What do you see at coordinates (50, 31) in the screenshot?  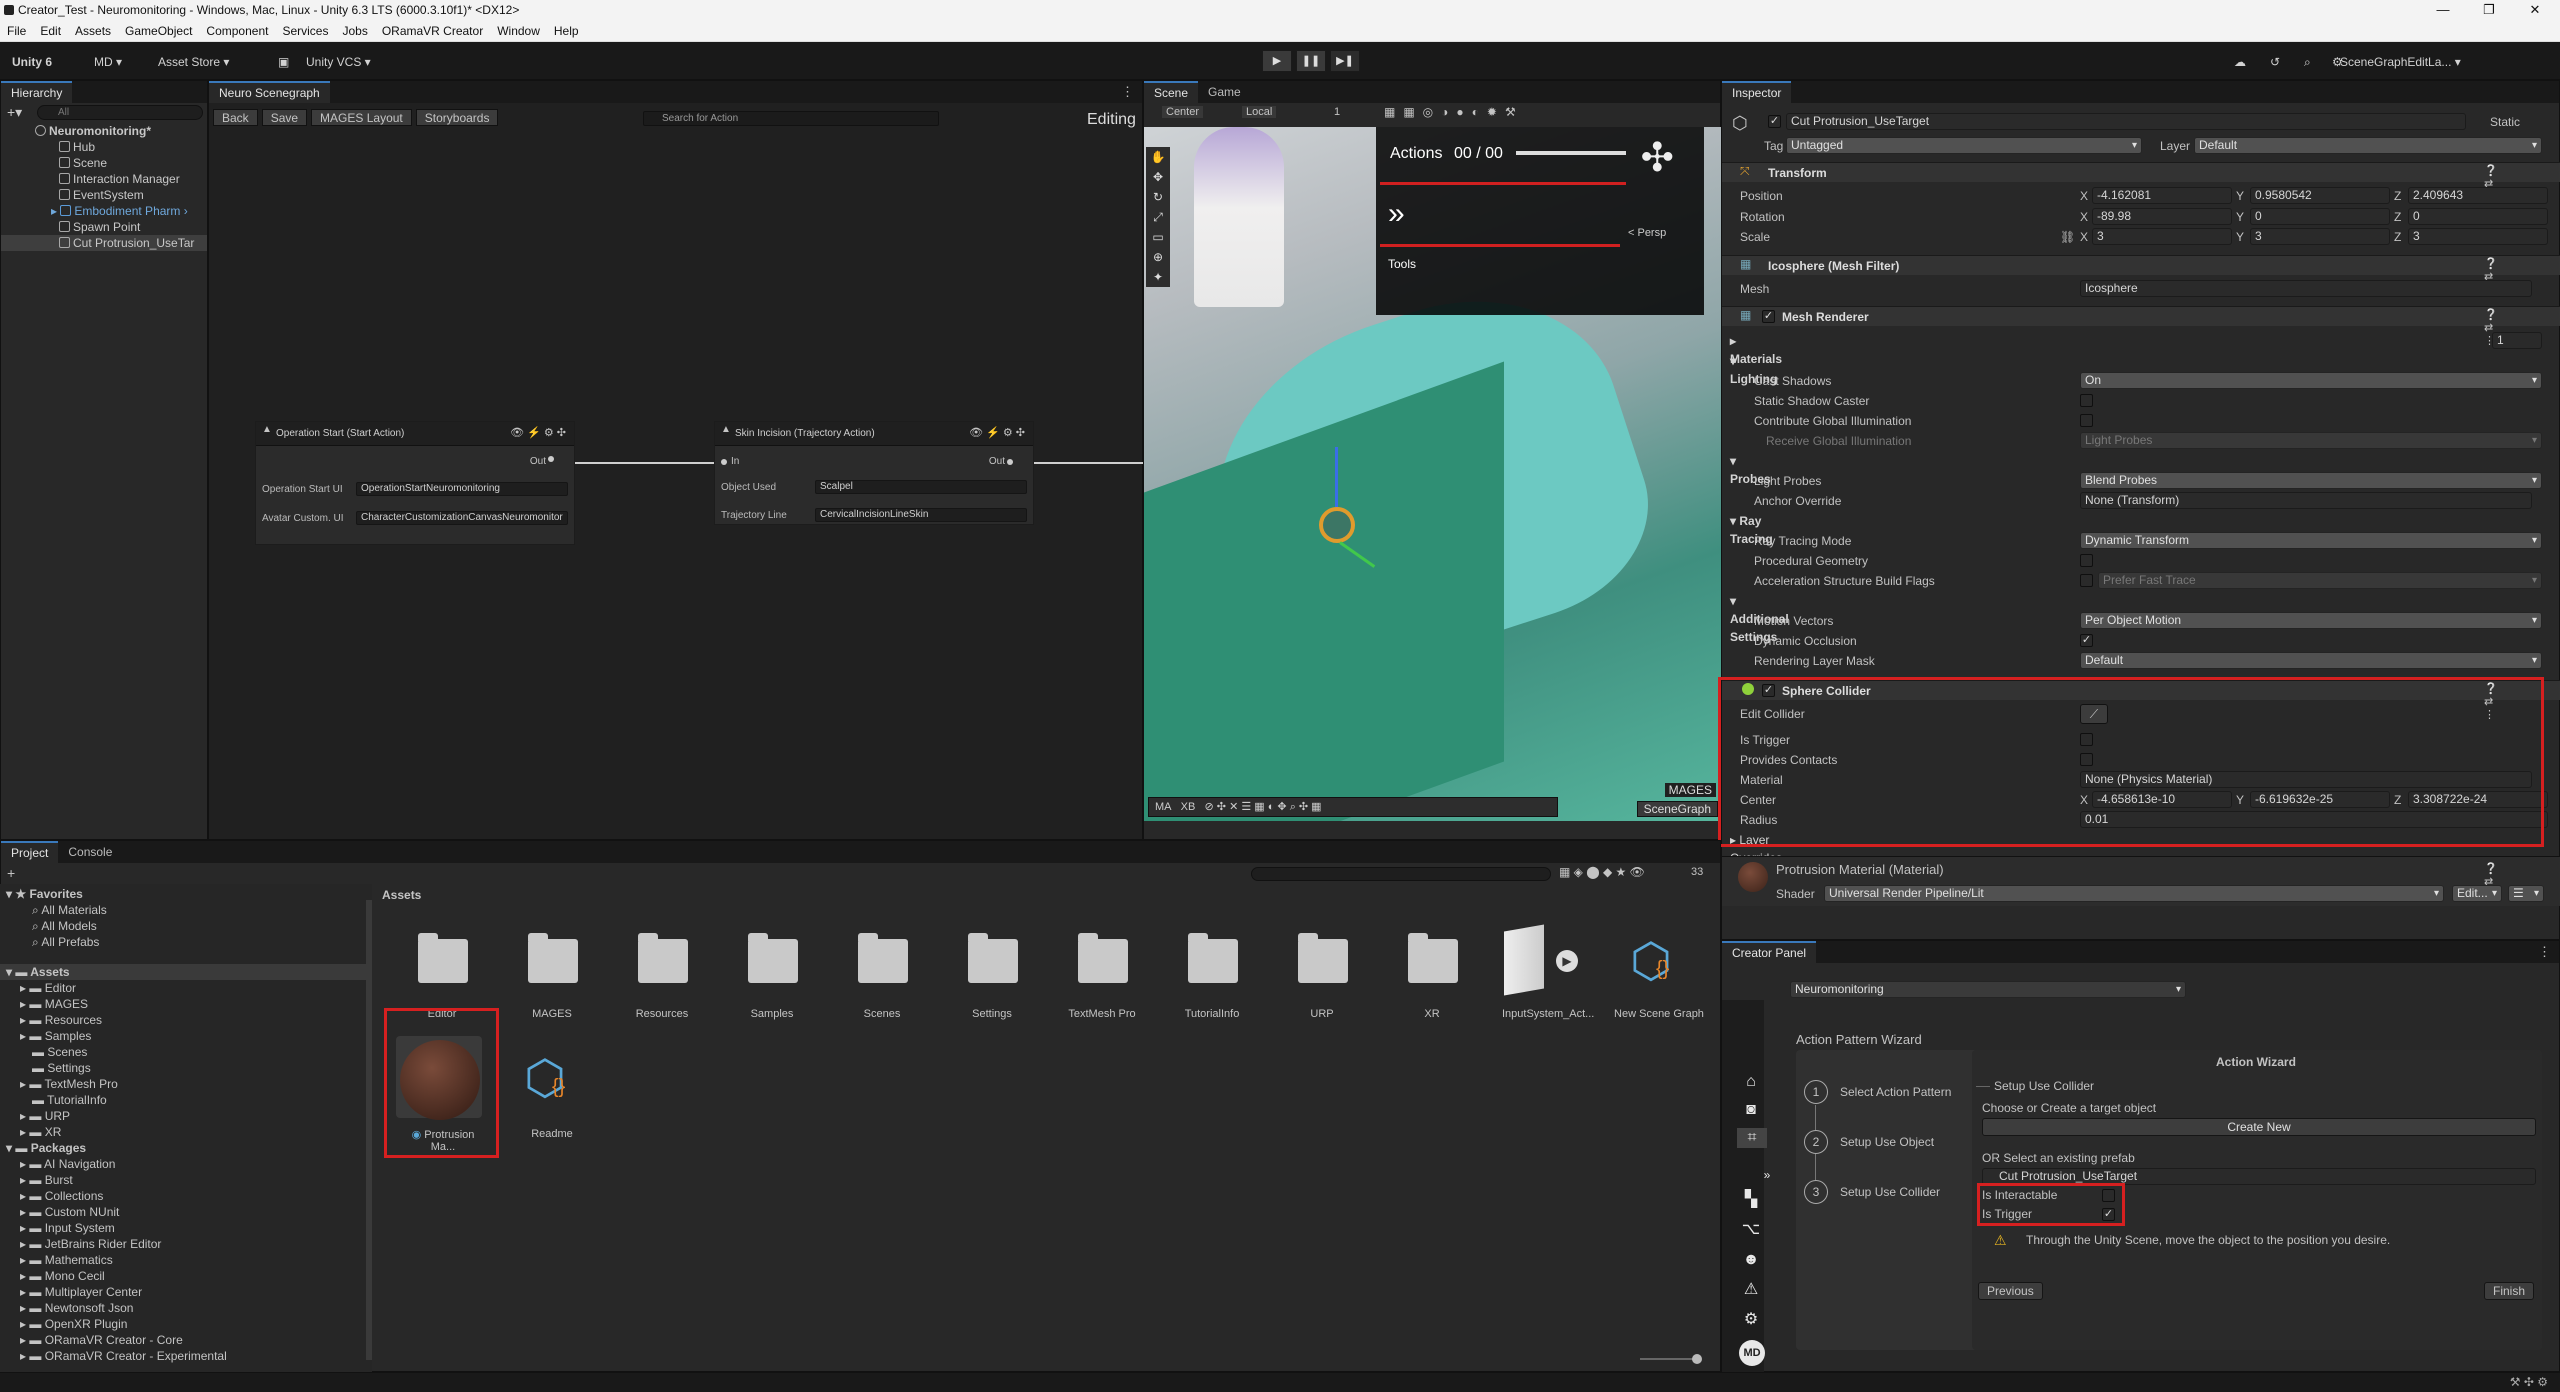 I see `menu-edit: Edit` at bounding box center [50, 31].